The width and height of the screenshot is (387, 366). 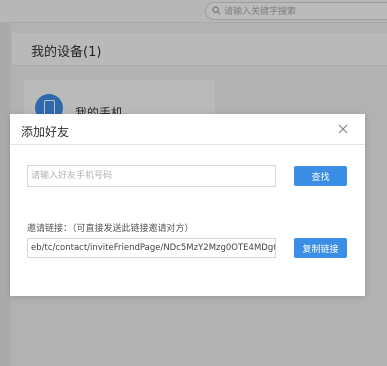 I want to click on invite-label: 邀请链接：（可直接发送此链接邀请对方）, so click(x=110, y=229).